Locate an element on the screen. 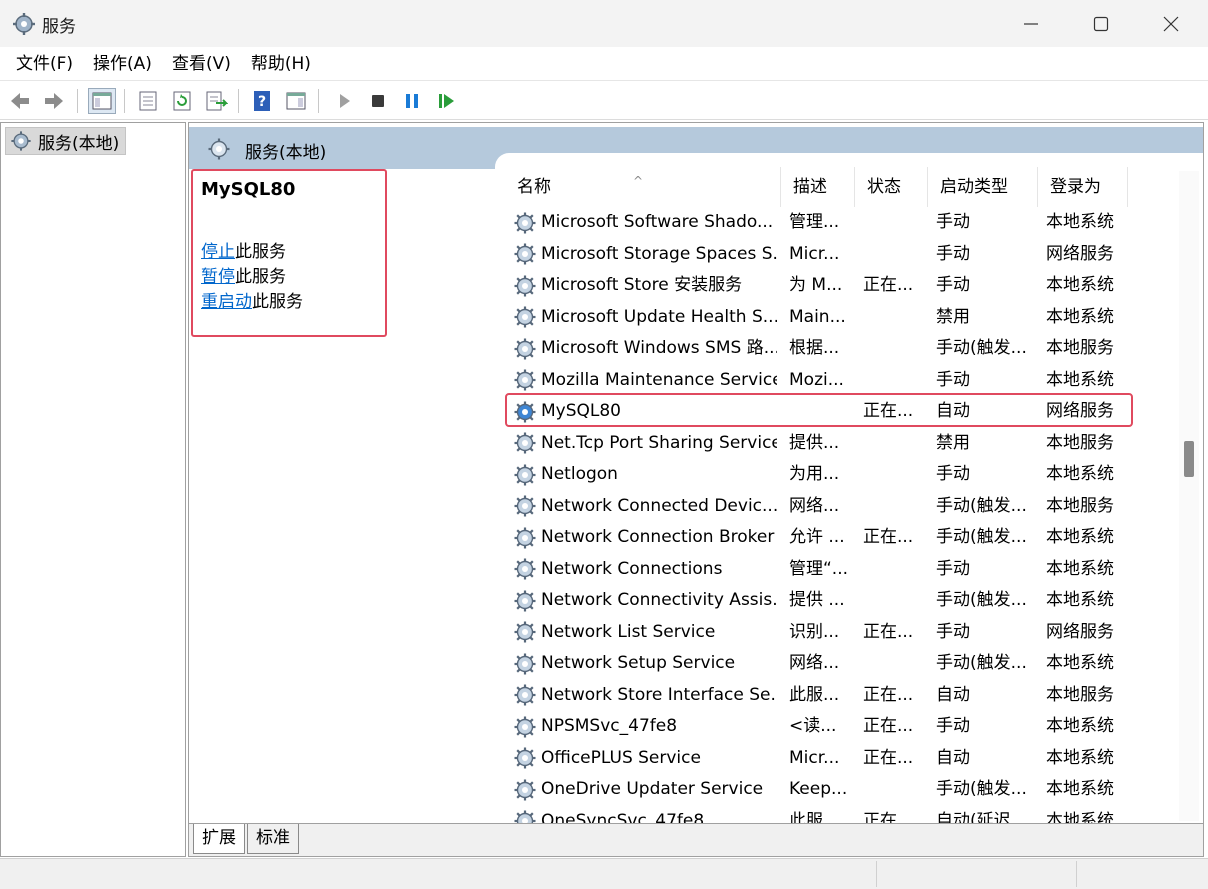 Image resolution: width=1208 pixels, height=889 pixels. service-row: Network Connections 管理“... 手动 本地系统 is located at coordinates (838, 570).